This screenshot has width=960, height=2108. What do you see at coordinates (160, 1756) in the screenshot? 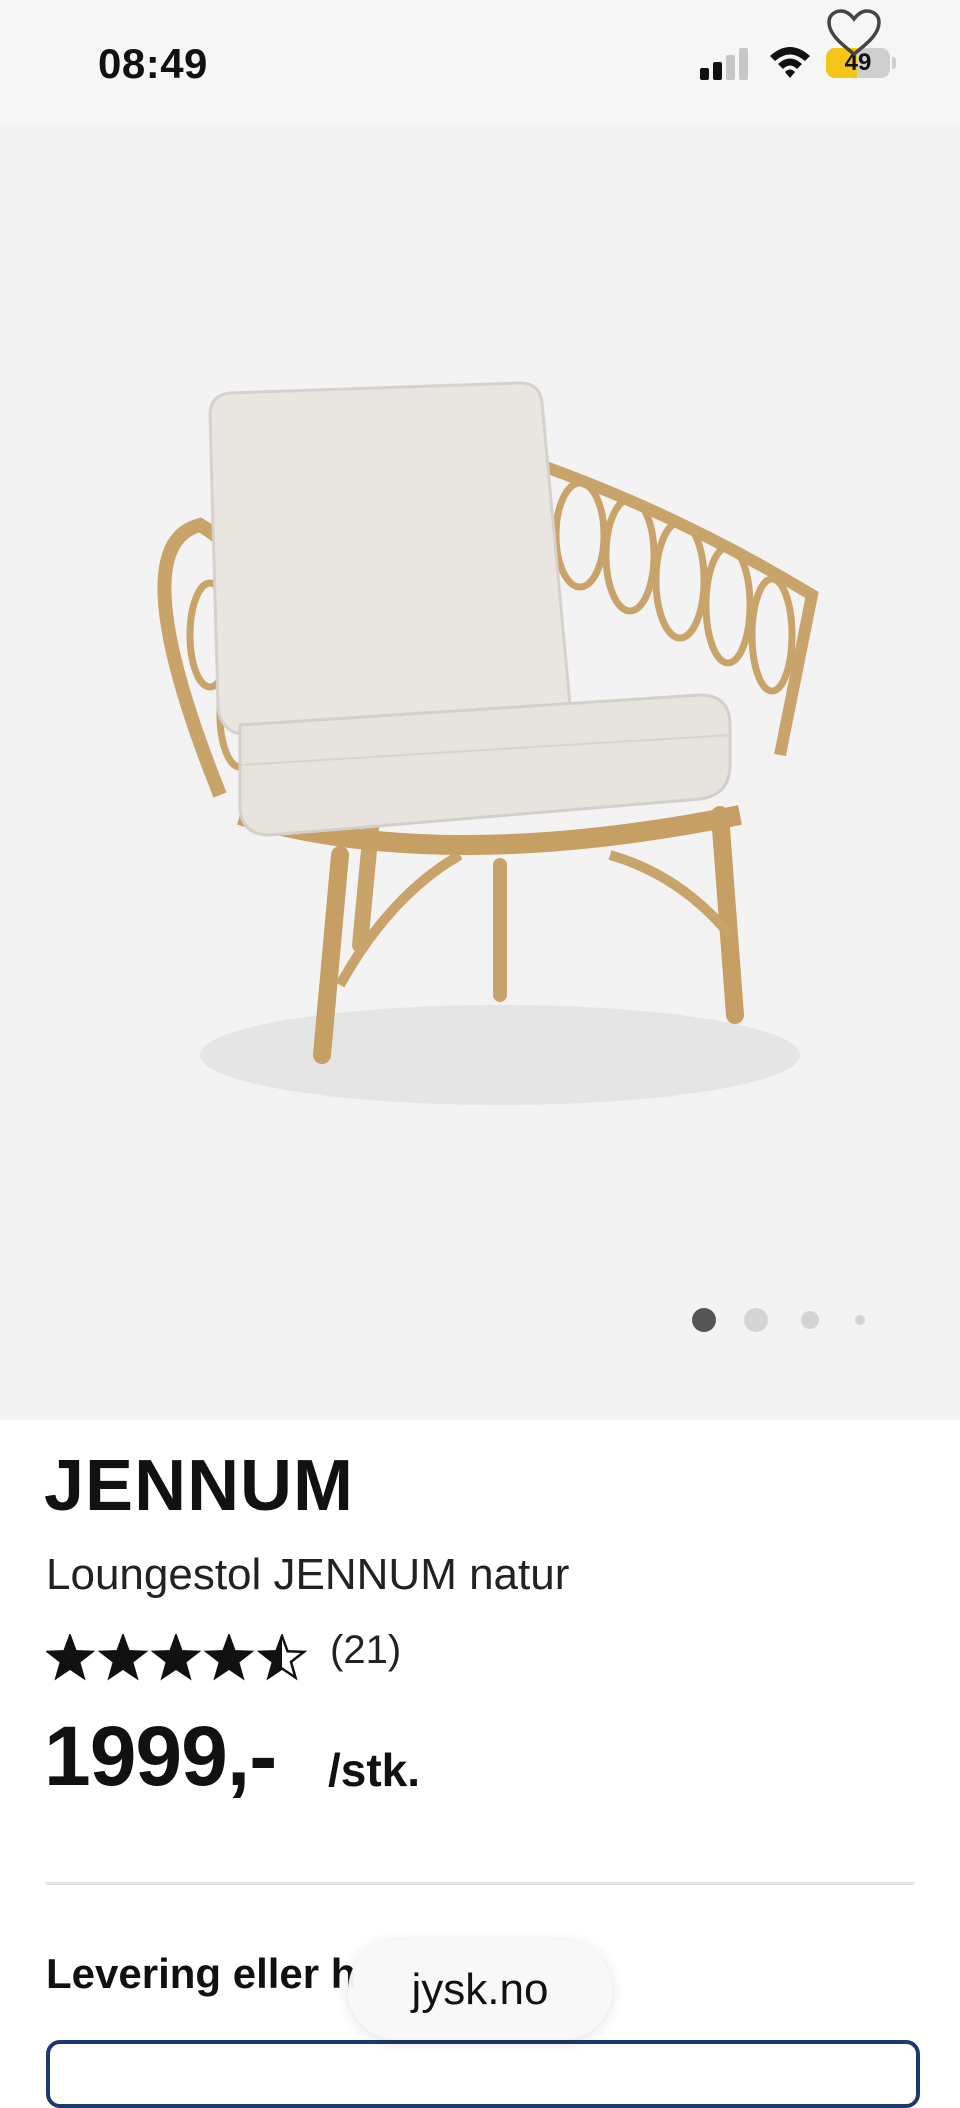
I see `product-price: 1999,-` at bounding box center [160, 1756].